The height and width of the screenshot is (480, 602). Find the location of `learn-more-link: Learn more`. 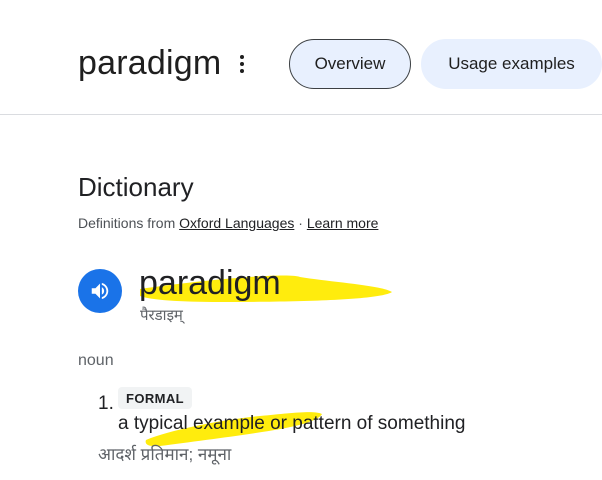

learn-more-link: Learn more is located at coordinates (343, 223).